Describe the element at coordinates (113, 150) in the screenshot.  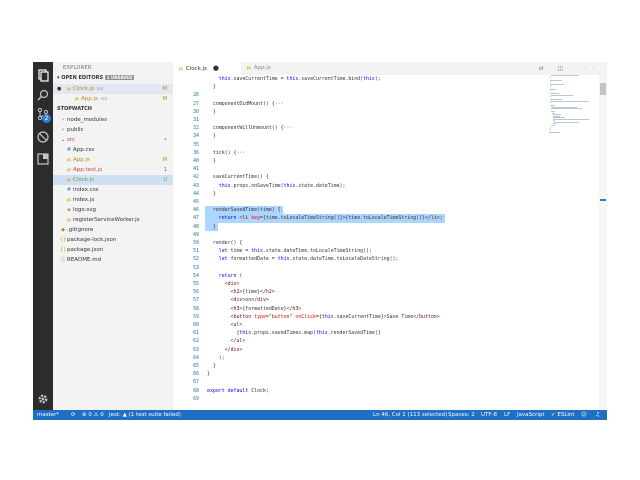
I see `tree-item: # App.css` at that location.